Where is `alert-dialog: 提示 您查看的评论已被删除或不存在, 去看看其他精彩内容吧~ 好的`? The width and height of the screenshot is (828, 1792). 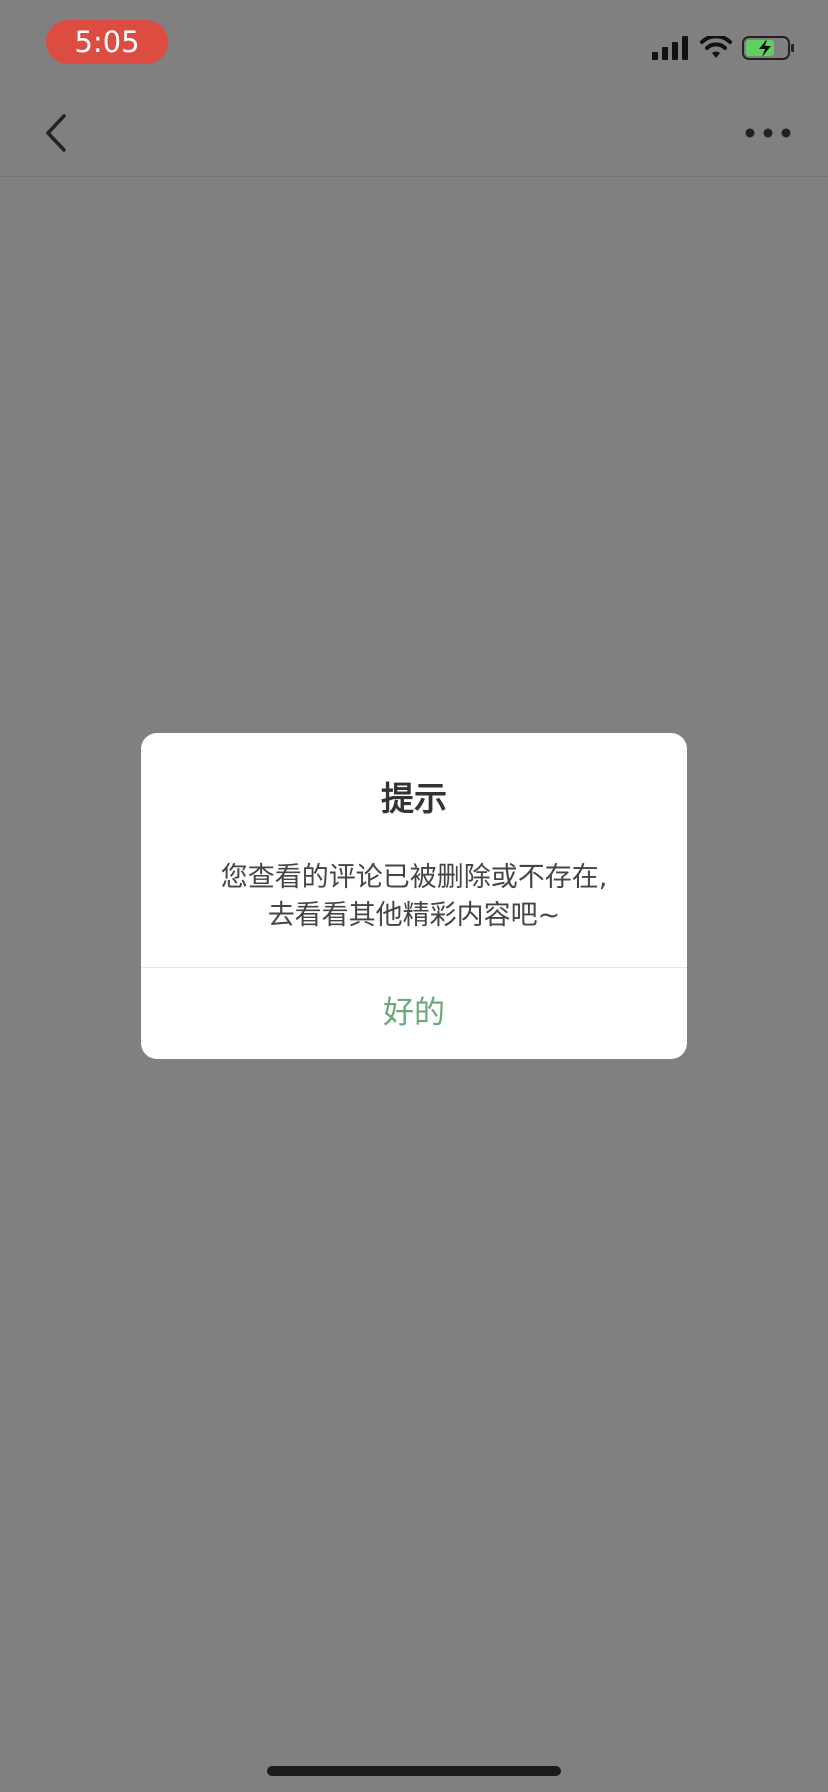 alert-dialog: 提示 您查看的评论已被删除或不存在, 去看看其他精彩内容吧~ 好的 is located at coordinates (414, 896).